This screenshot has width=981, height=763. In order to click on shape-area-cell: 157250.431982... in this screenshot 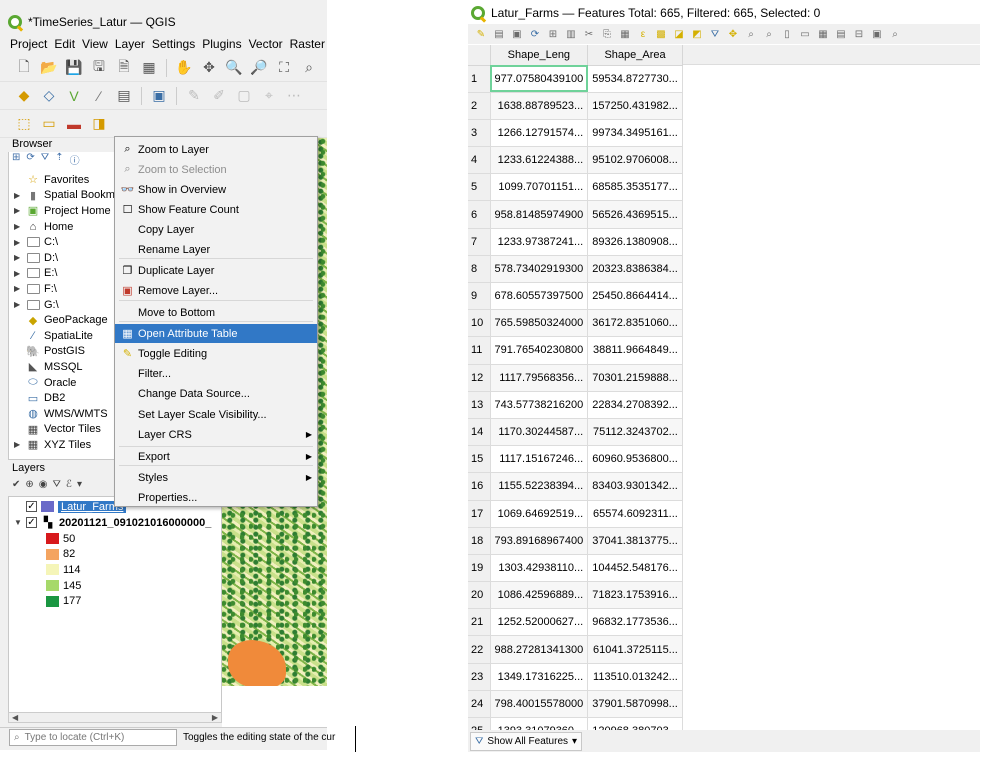, I will do `click(635, 106)`.